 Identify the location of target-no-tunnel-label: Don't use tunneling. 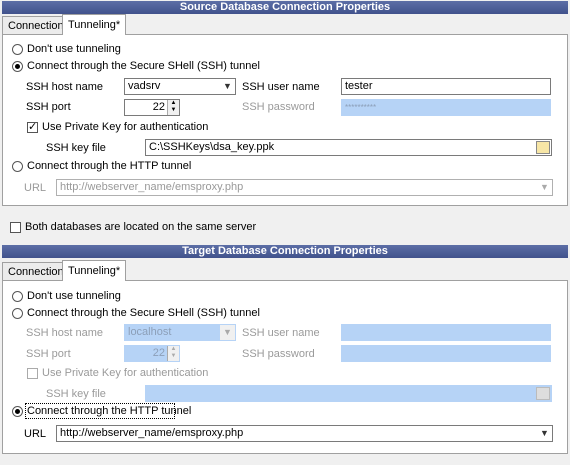
(74, 296).